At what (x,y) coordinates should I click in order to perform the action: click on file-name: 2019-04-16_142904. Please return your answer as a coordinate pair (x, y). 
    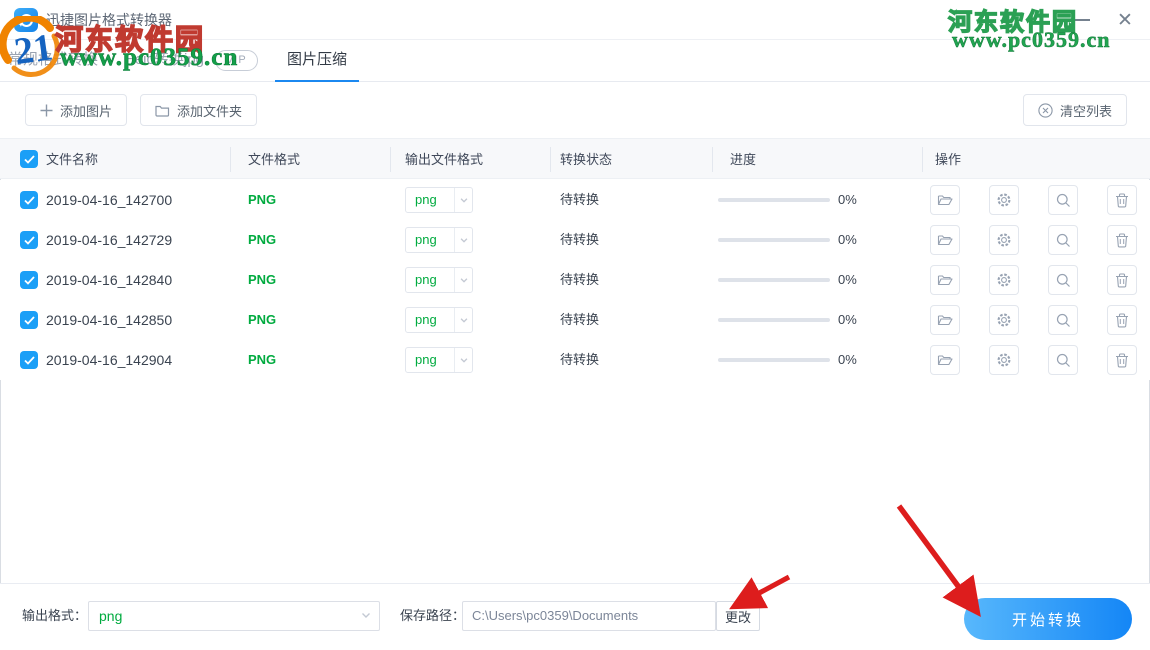
    Looking at the image, I should click on (109, 360).